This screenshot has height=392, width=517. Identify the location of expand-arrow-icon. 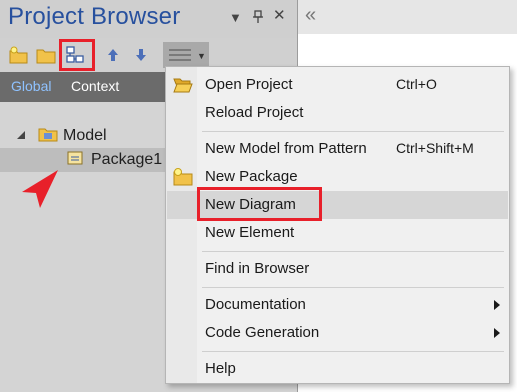
(23, 136).